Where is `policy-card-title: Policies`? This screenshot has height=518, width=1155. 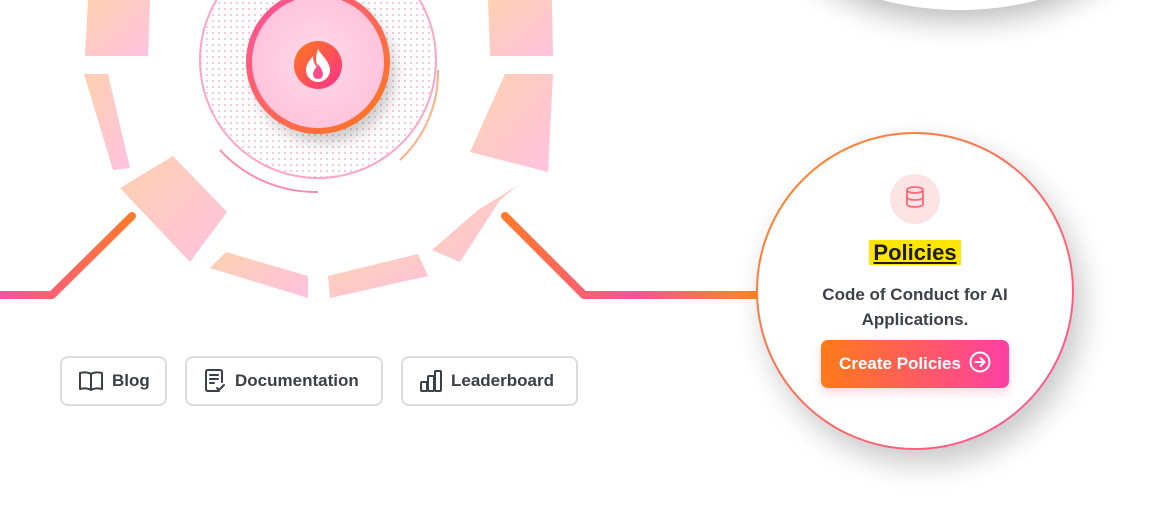
policy-card-title: Policies is located at coordinates (915, 253).